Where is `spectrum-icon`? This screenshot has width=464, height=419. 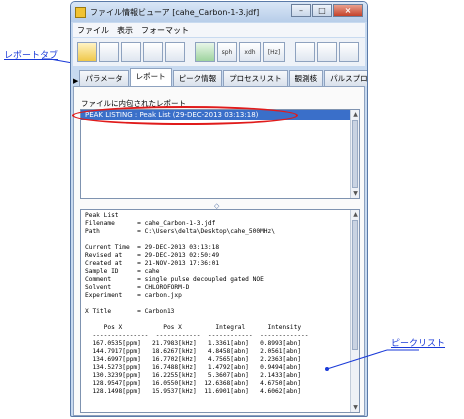
spectrum-icon is located at coordinates (205, 52).